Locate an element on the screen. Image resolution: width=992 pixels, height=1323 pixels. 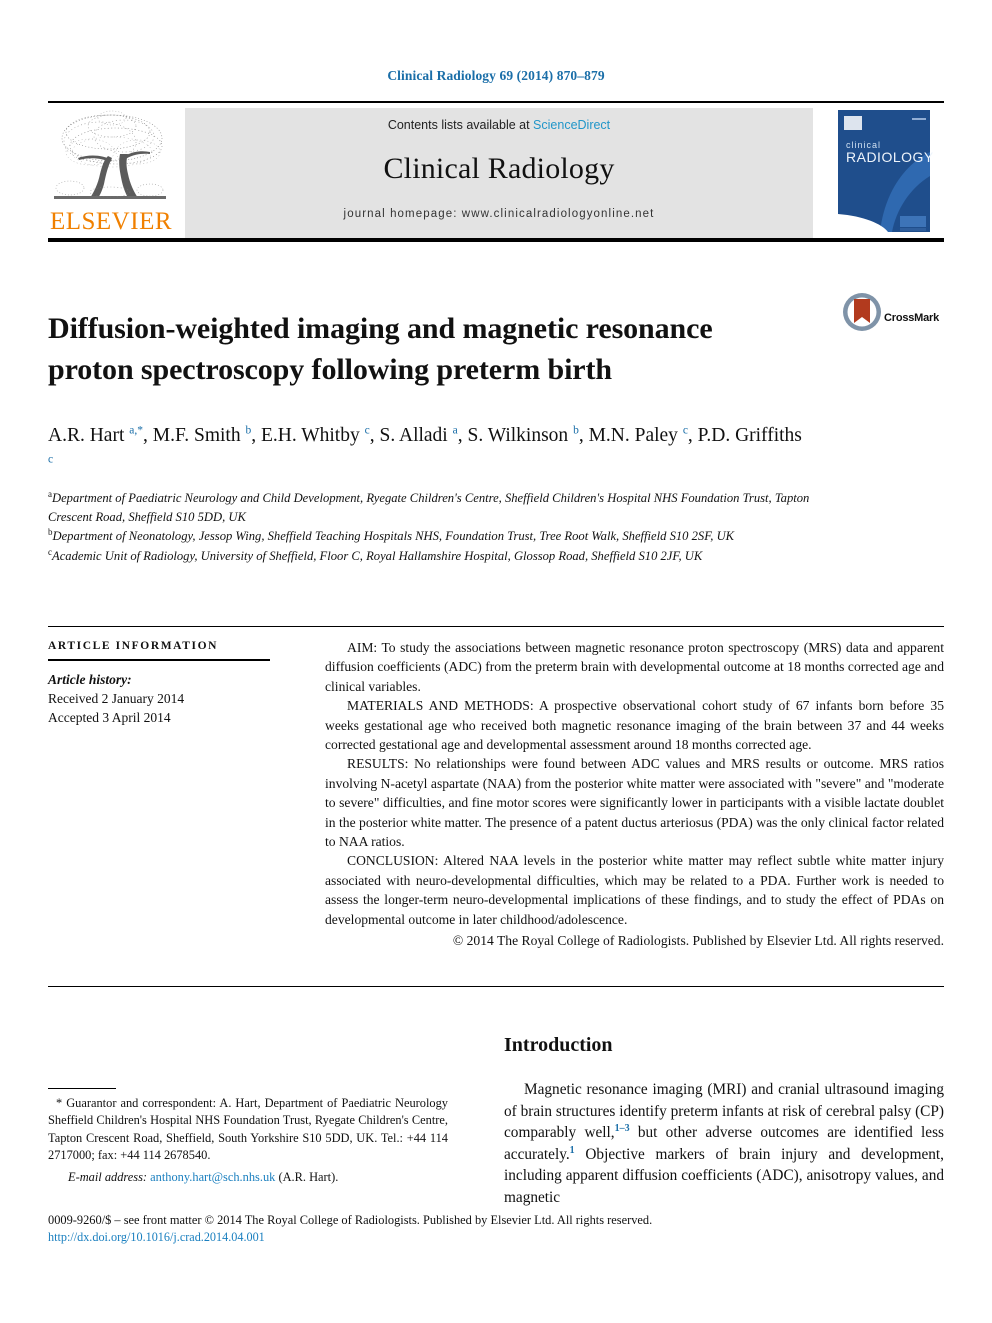
crossmark-circle-icon is located at coordinates (862, 312).